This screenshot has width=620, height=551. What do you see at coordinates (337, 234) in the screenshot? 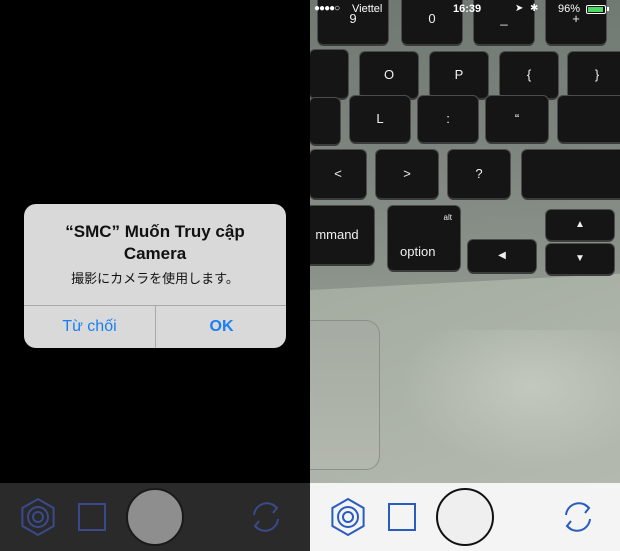
I see `key-command-label: mmand` at bounding box center [337, 234].